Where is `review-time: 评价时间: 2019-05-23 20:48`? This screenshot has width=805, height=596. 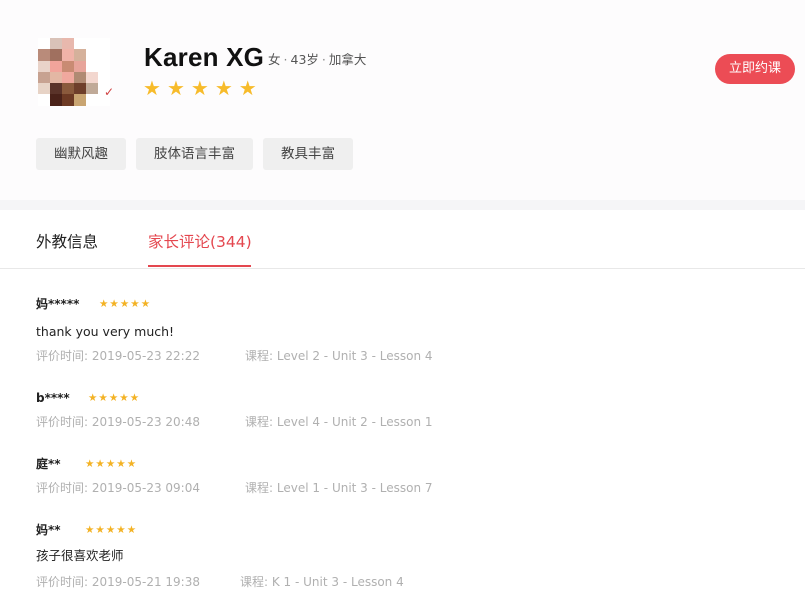 review-time: 评价时间: 2019-05-23 20:48 is located at coordinates (118, 422).